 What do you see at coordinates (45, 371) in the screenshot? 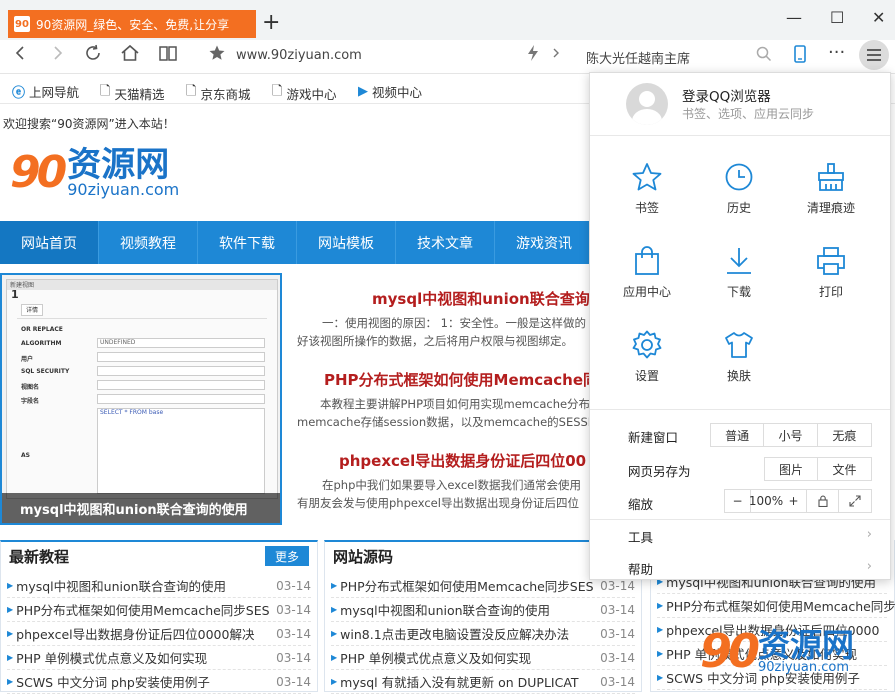
I see `ss-row: SQL SECURITY` at bounding box center [45, 371].